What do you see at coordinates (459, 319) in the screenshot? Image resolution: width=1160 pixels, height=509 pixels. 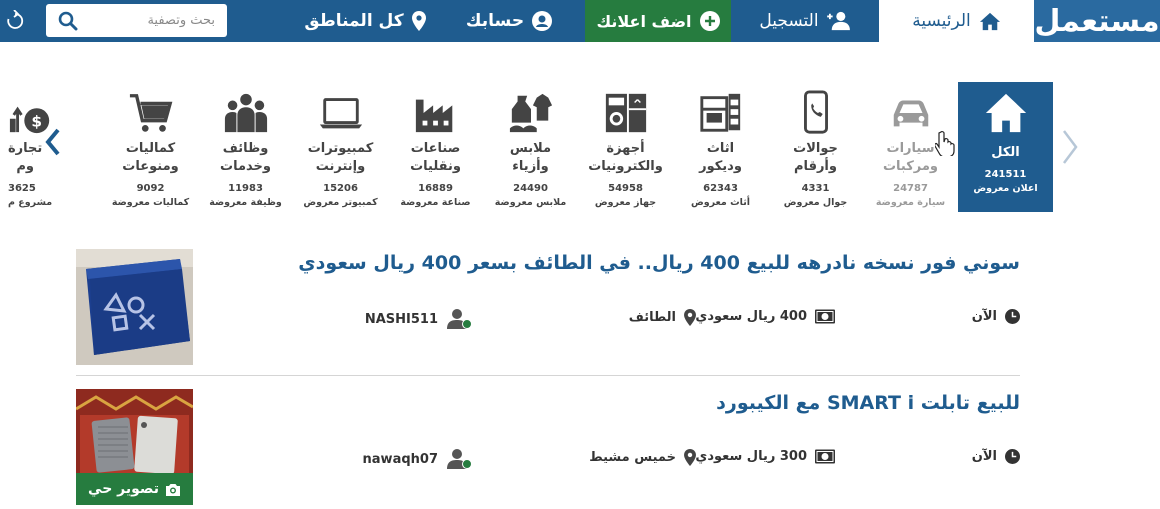 I see `user-online-icon` at bounding box center [459, 319].